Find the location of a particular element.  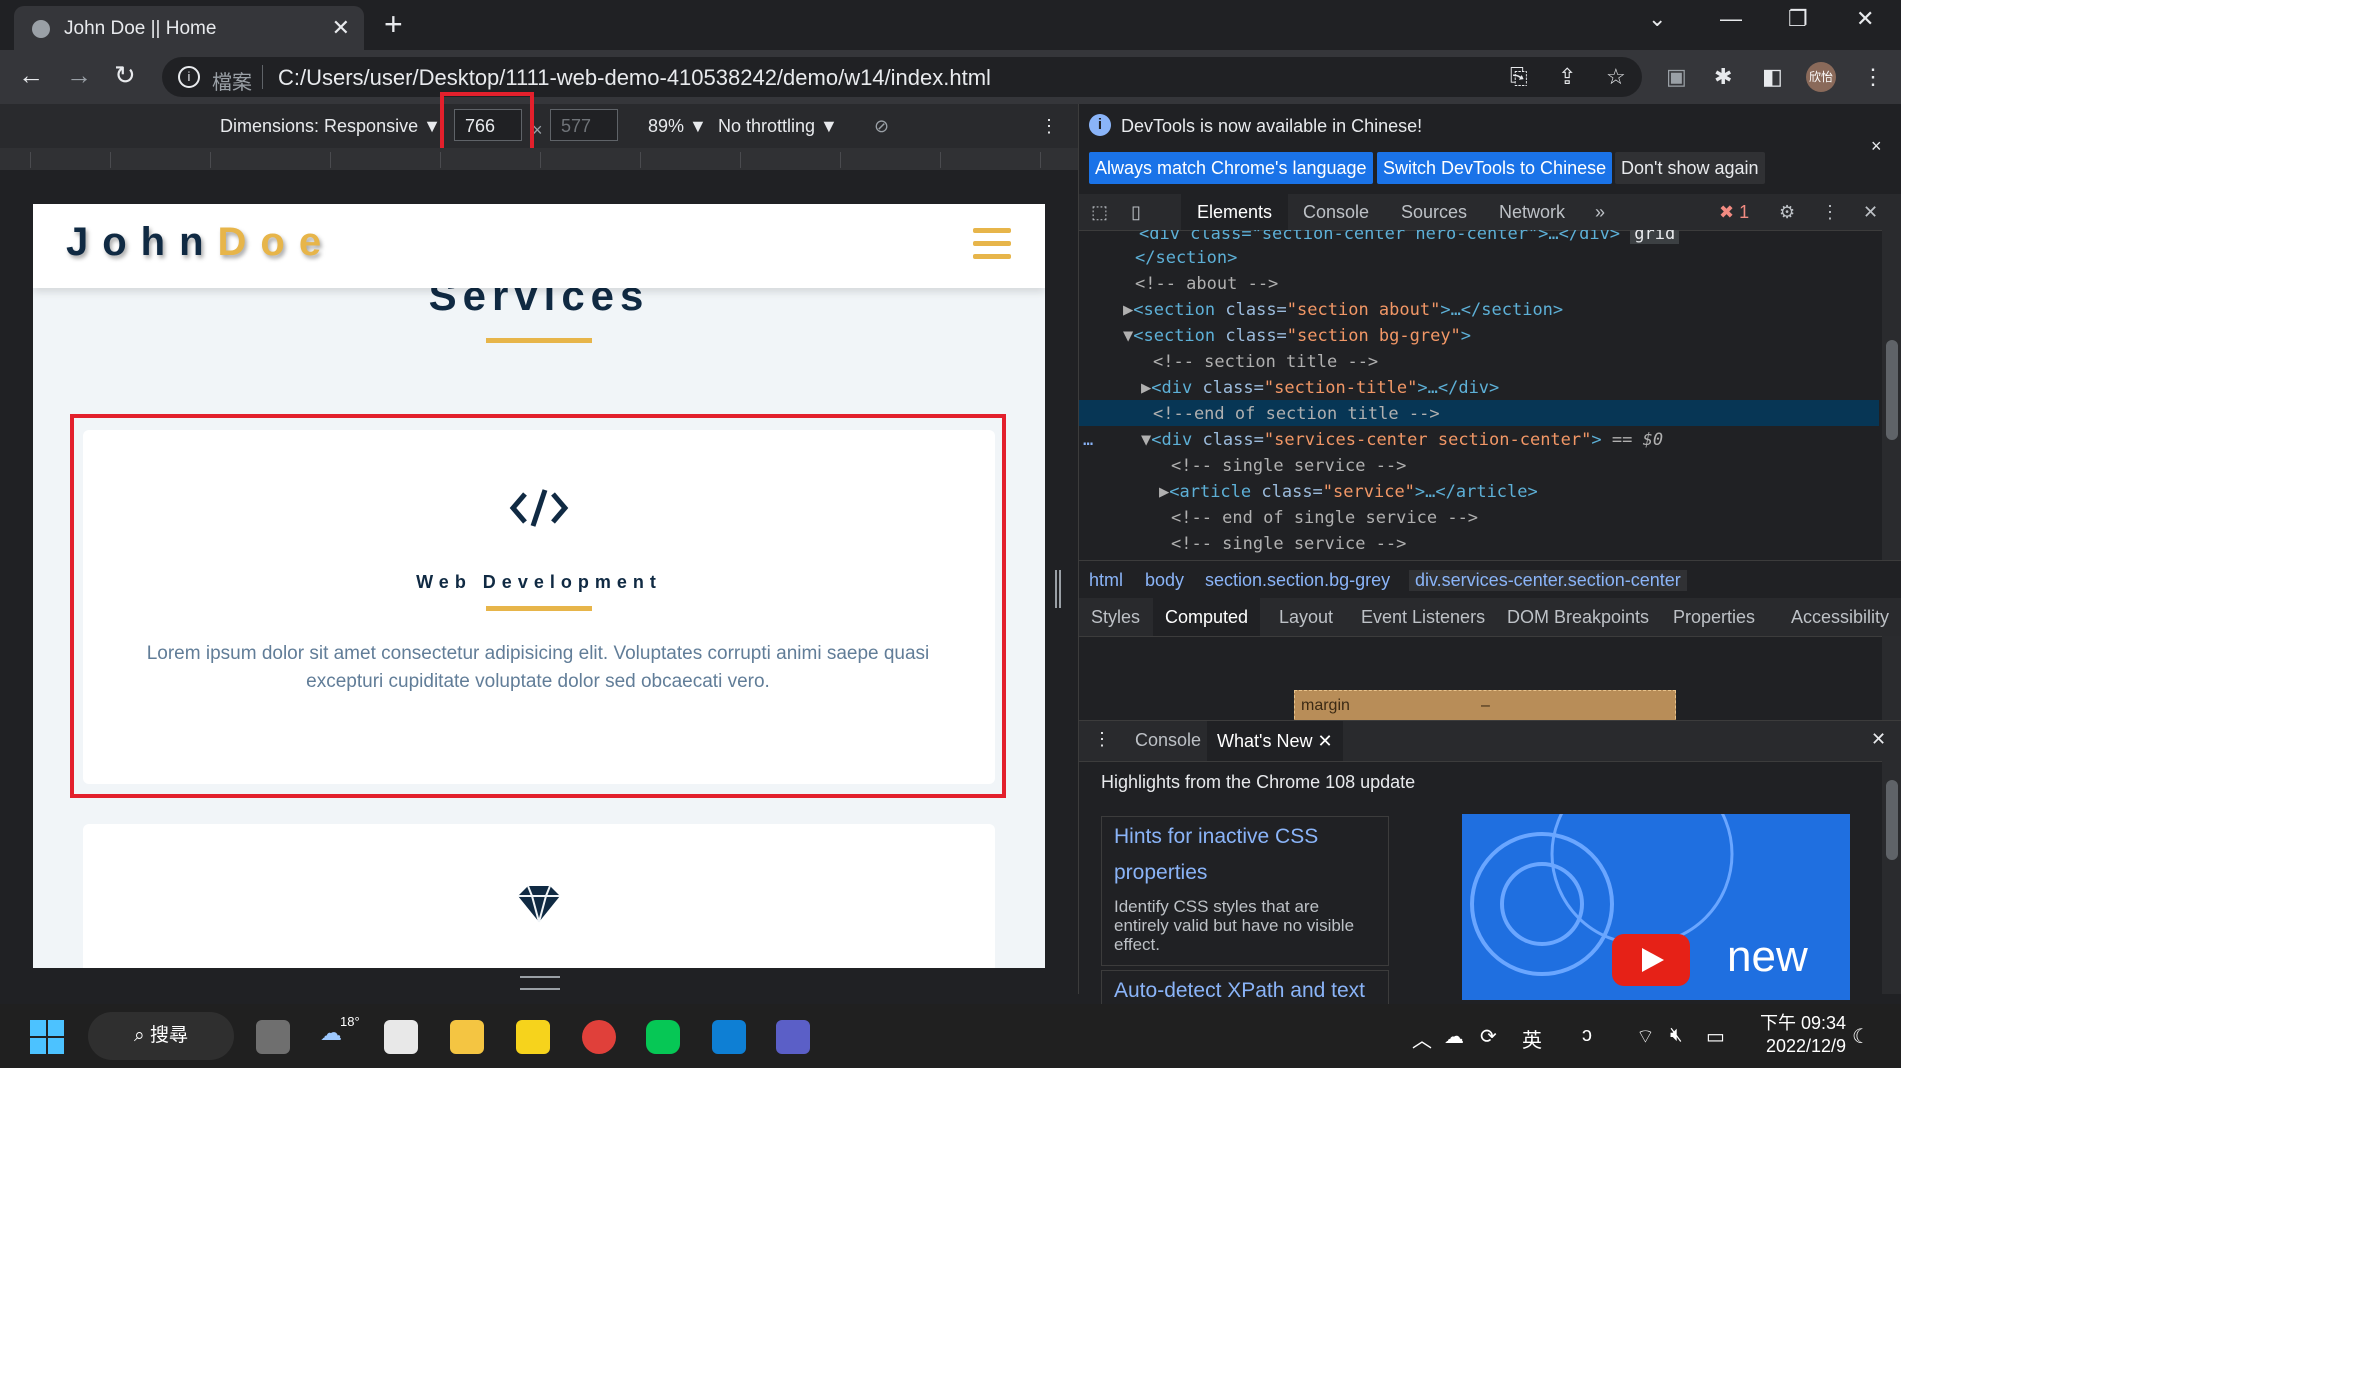

reload-icon: ↻ is located at coordinates (125, 75).